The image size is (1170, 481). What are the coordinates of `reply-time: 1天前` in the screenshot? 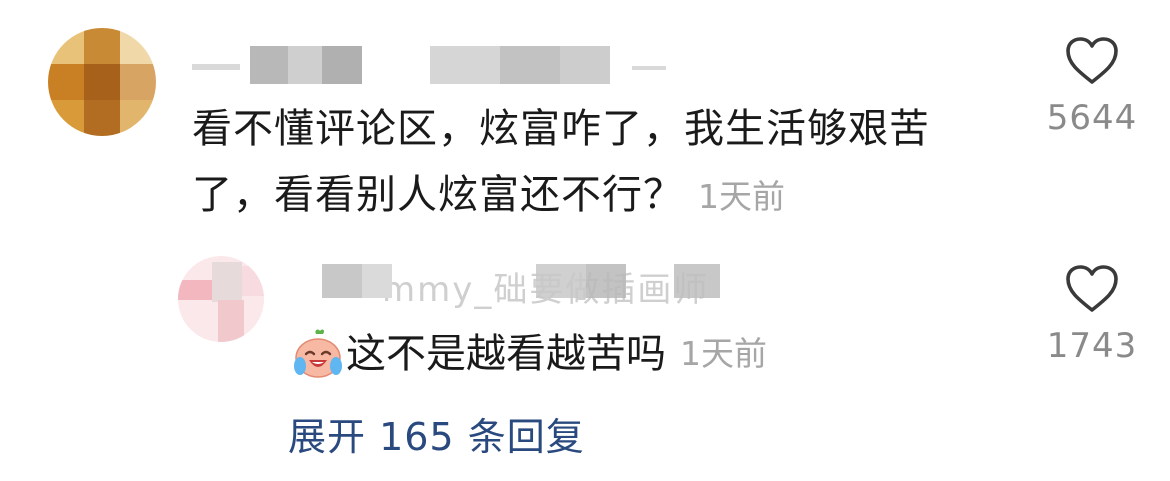 It's located at (723, 353).